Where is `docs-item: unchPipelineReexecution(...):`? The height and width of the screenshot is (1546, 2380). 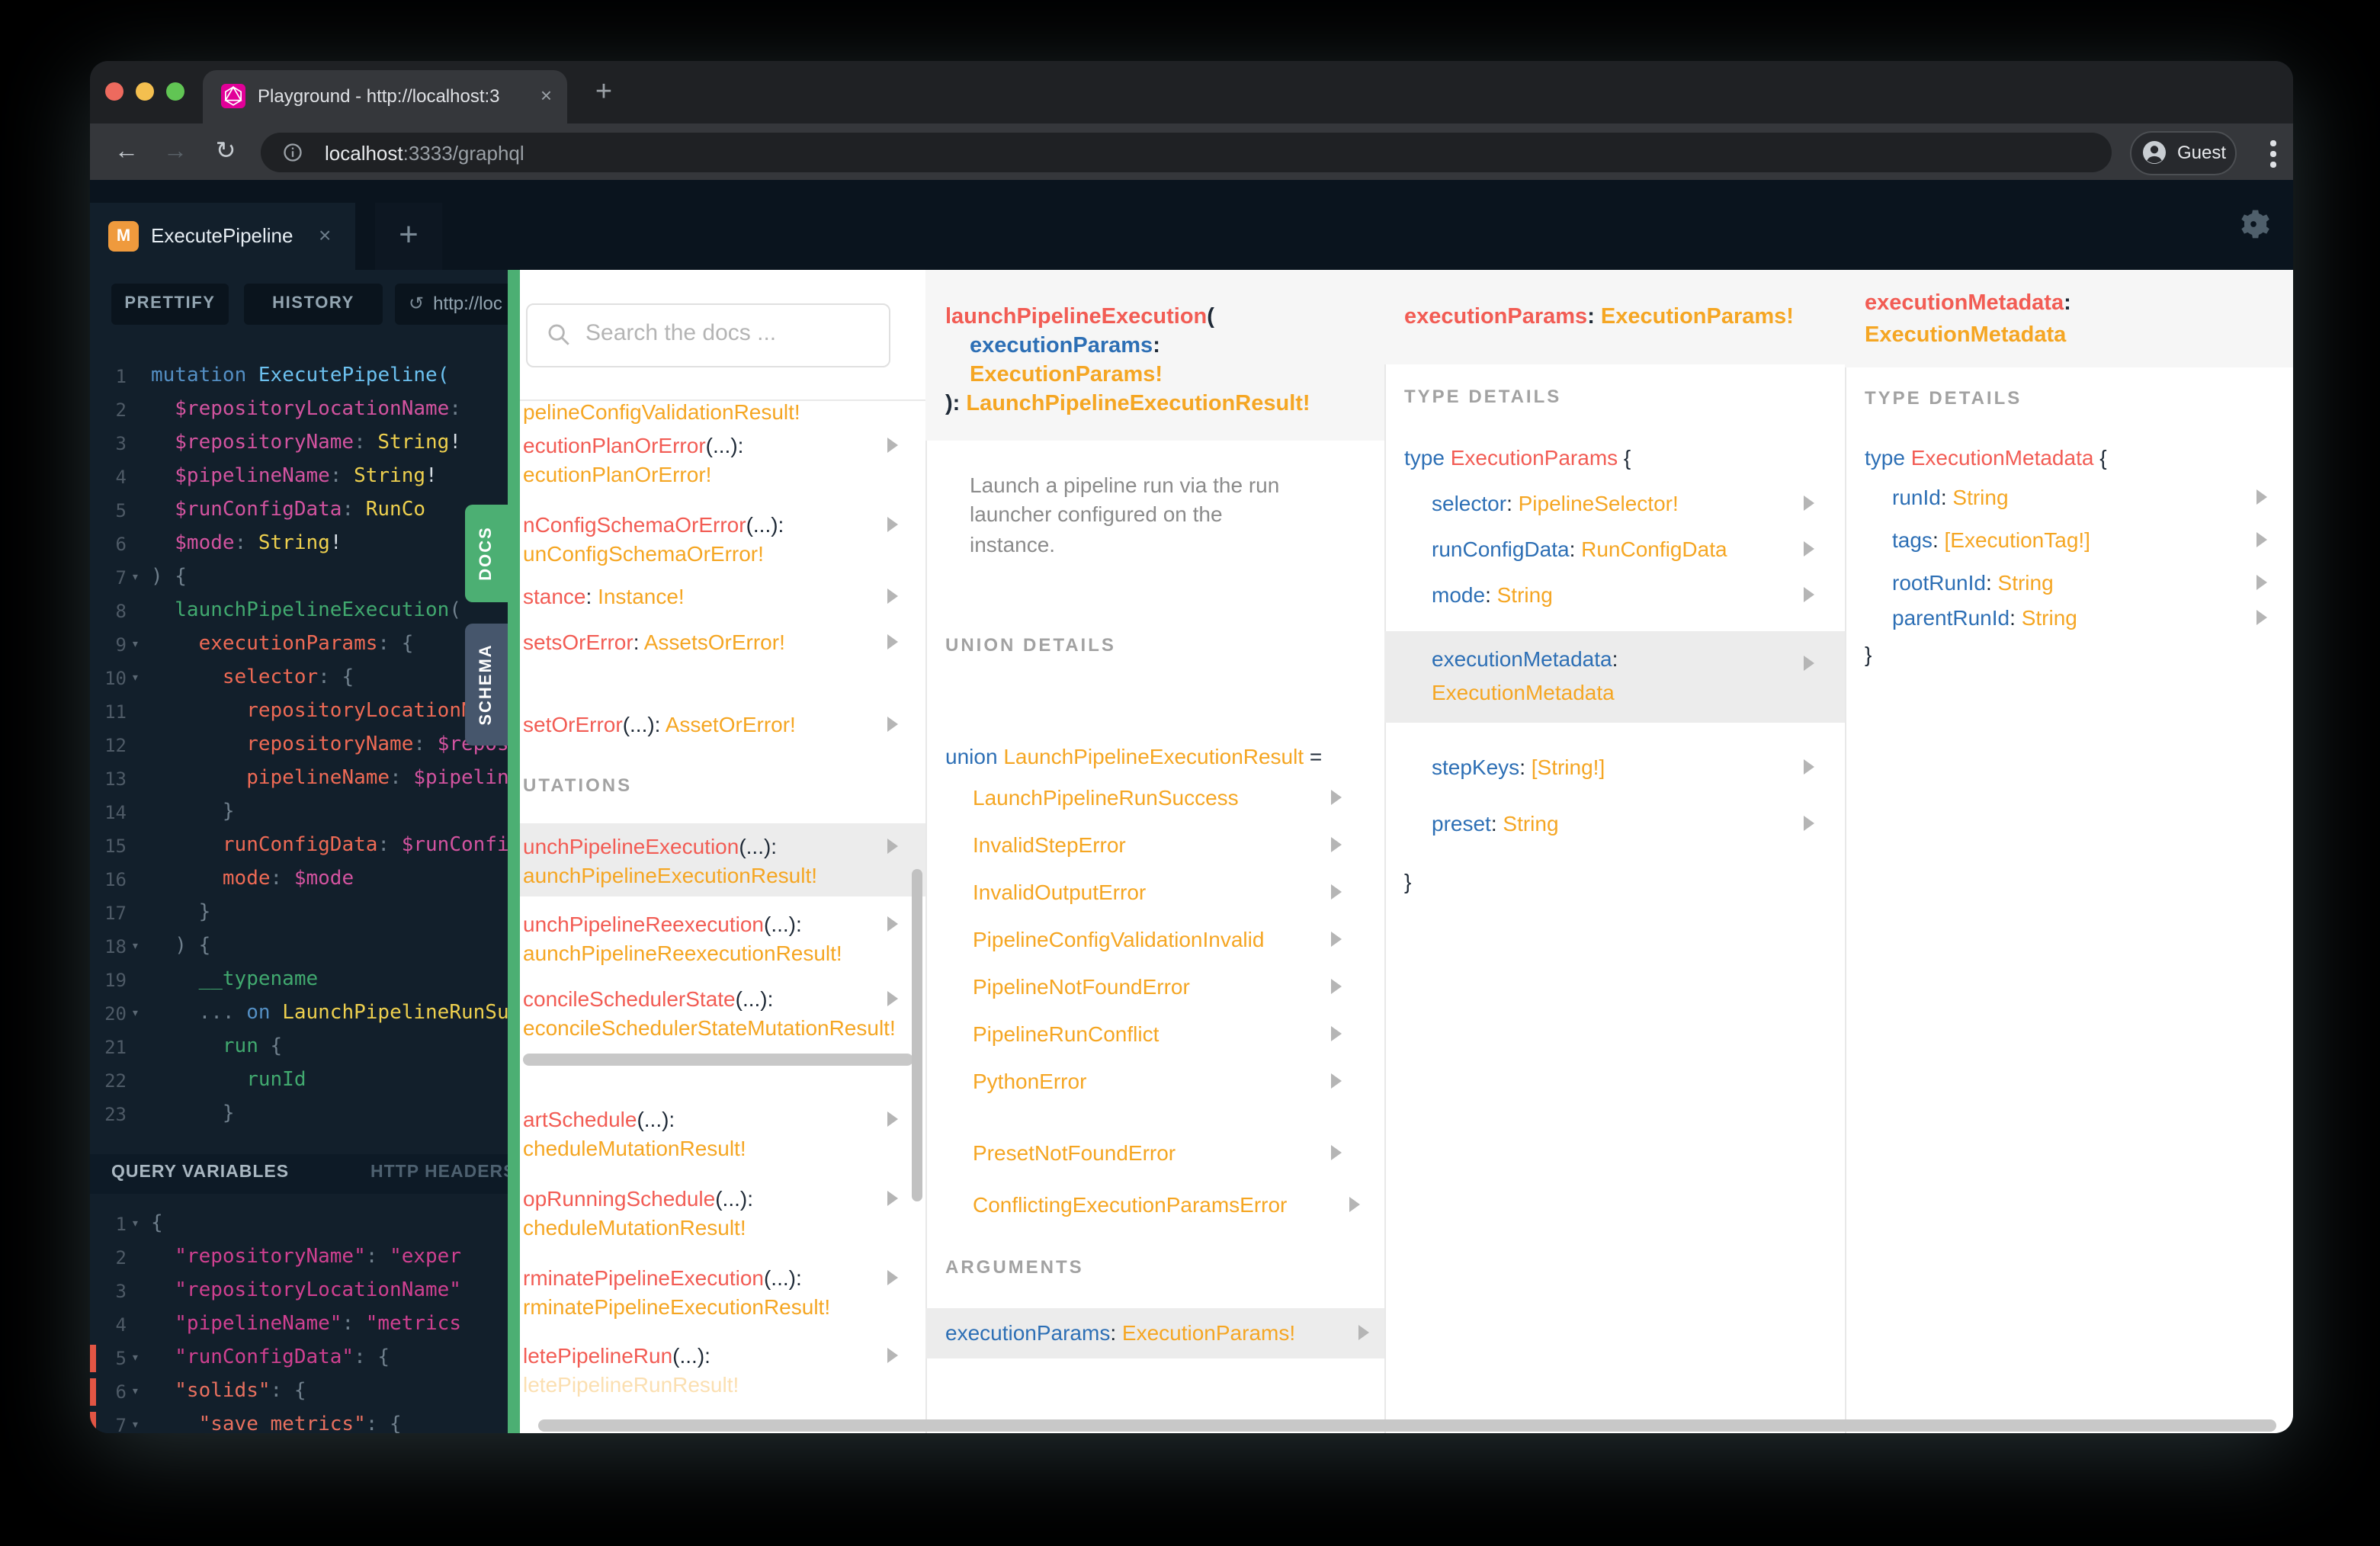 docs-item: unchPipelineReexecution(...): is located at coordinates (722, 925).